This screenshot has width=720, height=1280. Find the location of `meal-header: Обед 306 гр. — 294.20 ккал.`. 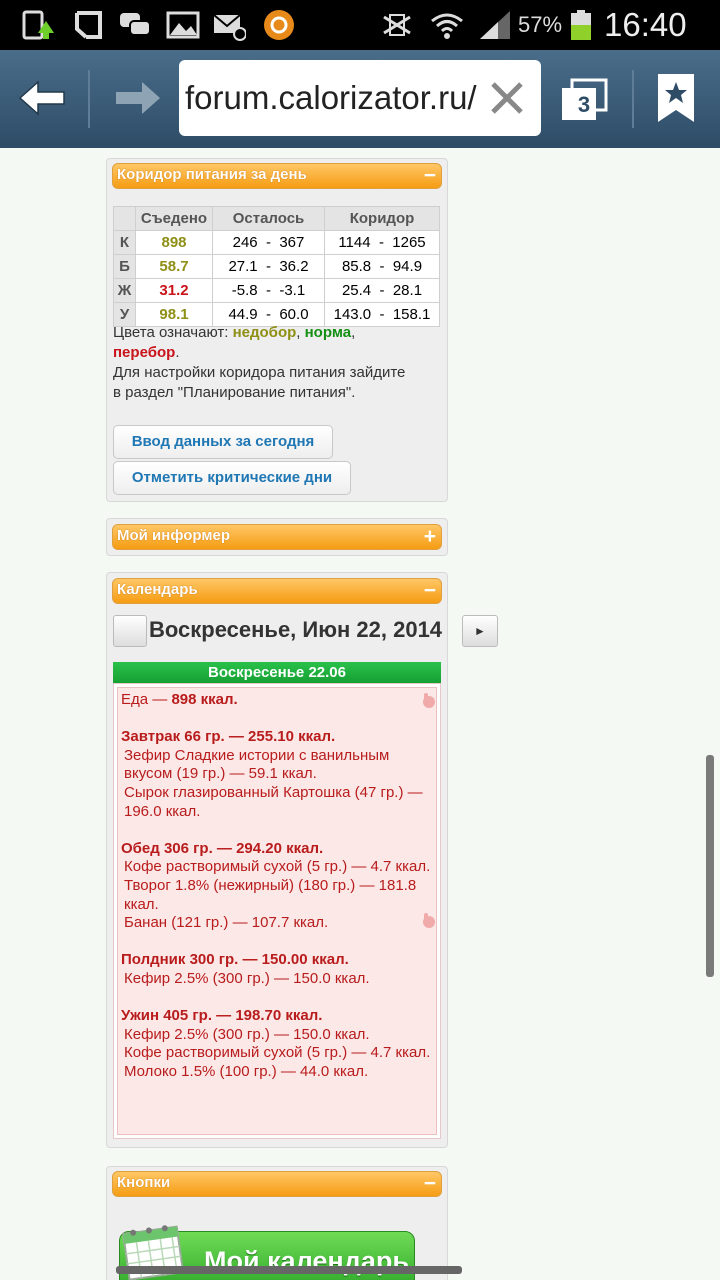

meal-header: Обед 306 гр. — 294.20 ккал. is located at coordinates (222, 848).